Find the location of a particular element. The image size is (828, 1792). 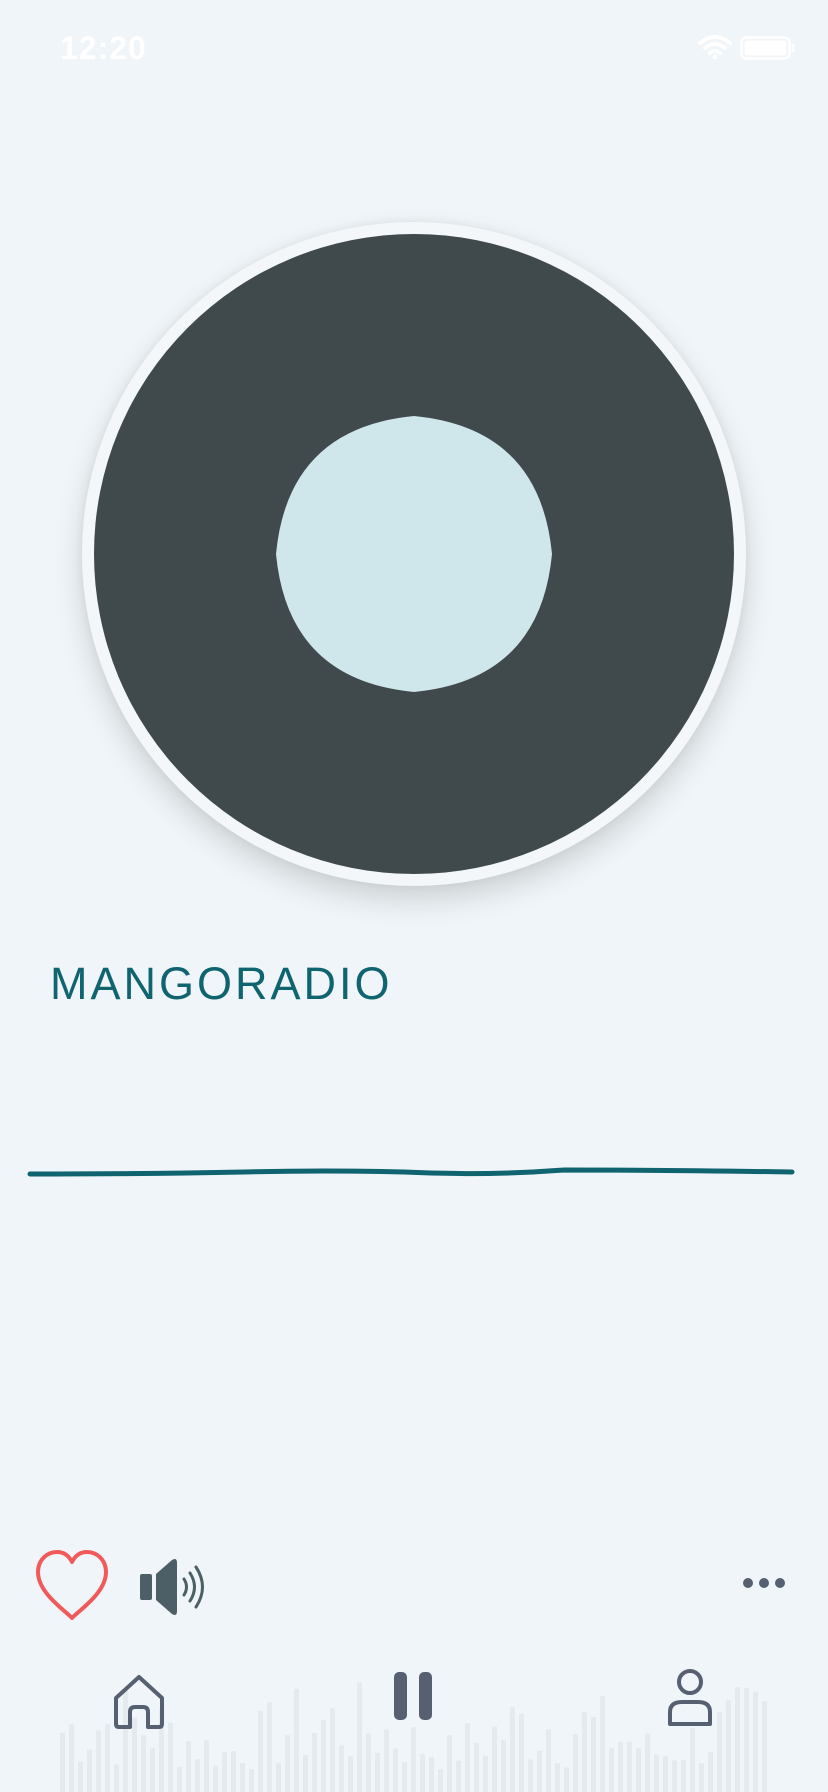

wifi-icon is located at coordinates (715, 47).